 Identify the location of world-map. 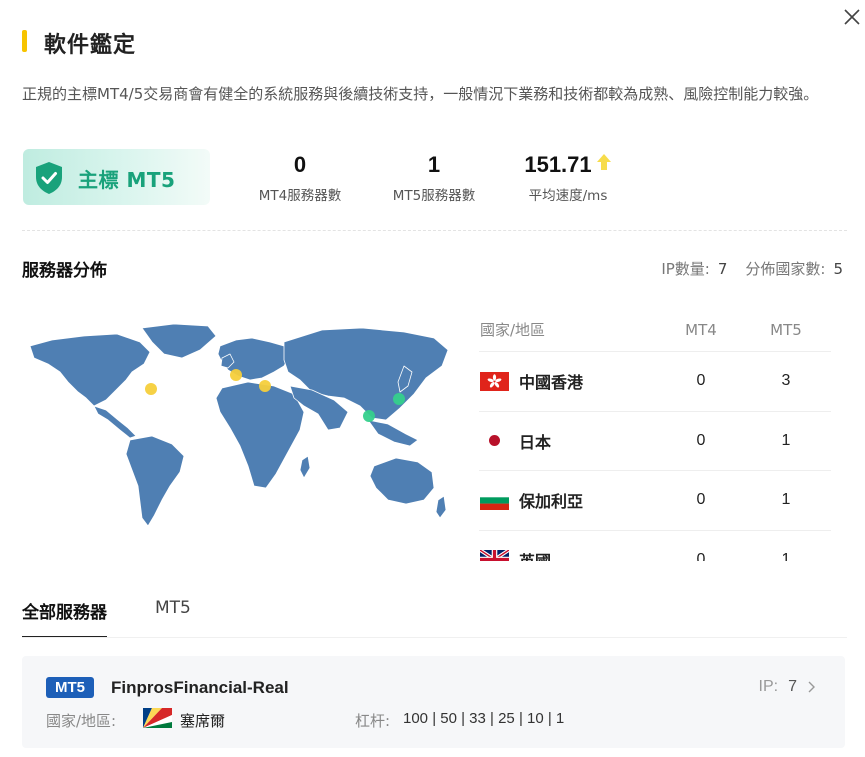
(236, 423).